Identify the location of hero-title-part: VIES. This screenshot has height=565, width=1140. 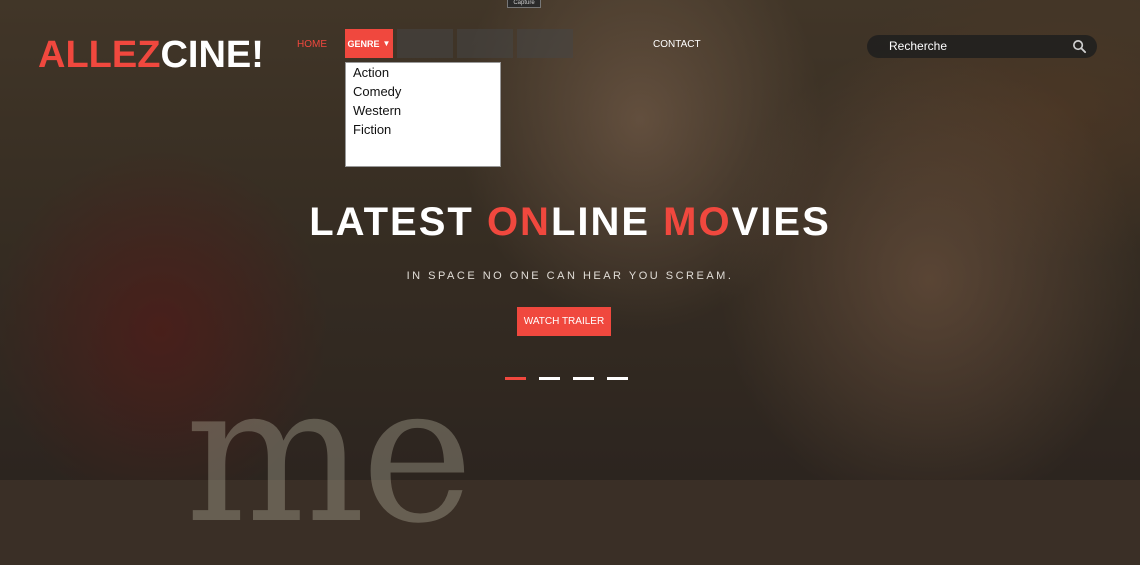
(781, 222).